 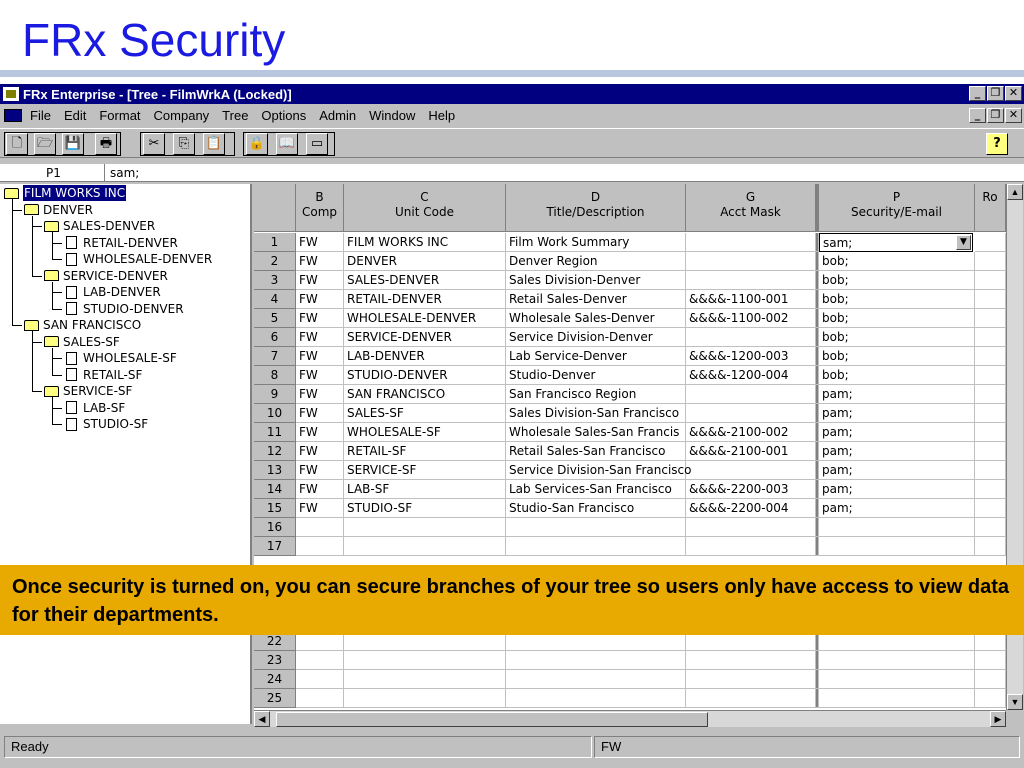 I want to click on grid-cell: &&&&-1200-004, so click(x=751, y=375).